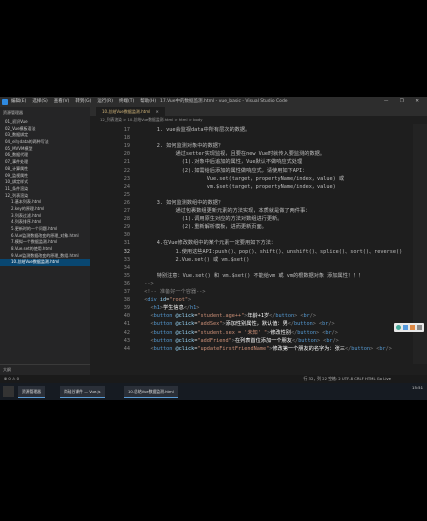  I want to click on taskbar-item-browser: 尚硅谷课件 — Vue.js, so click(82, 392).